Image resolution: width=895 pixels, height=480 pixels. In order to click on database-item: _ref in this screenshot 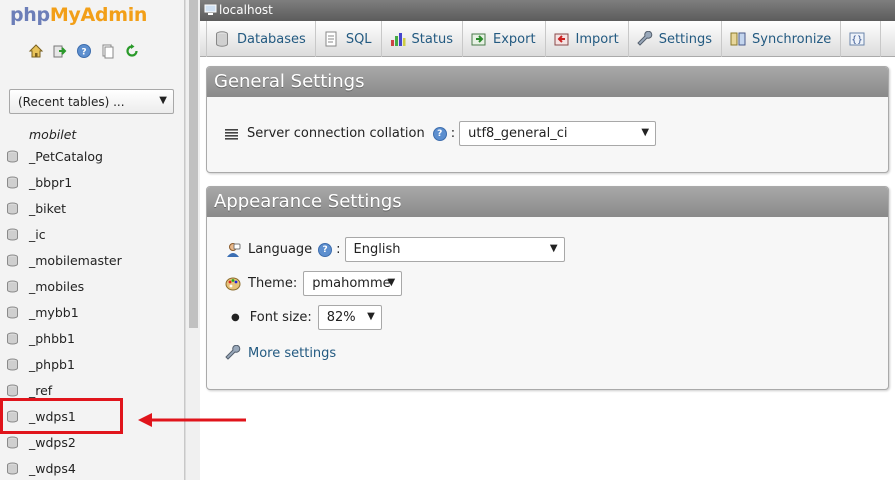, I will do `click(90, 390)`.